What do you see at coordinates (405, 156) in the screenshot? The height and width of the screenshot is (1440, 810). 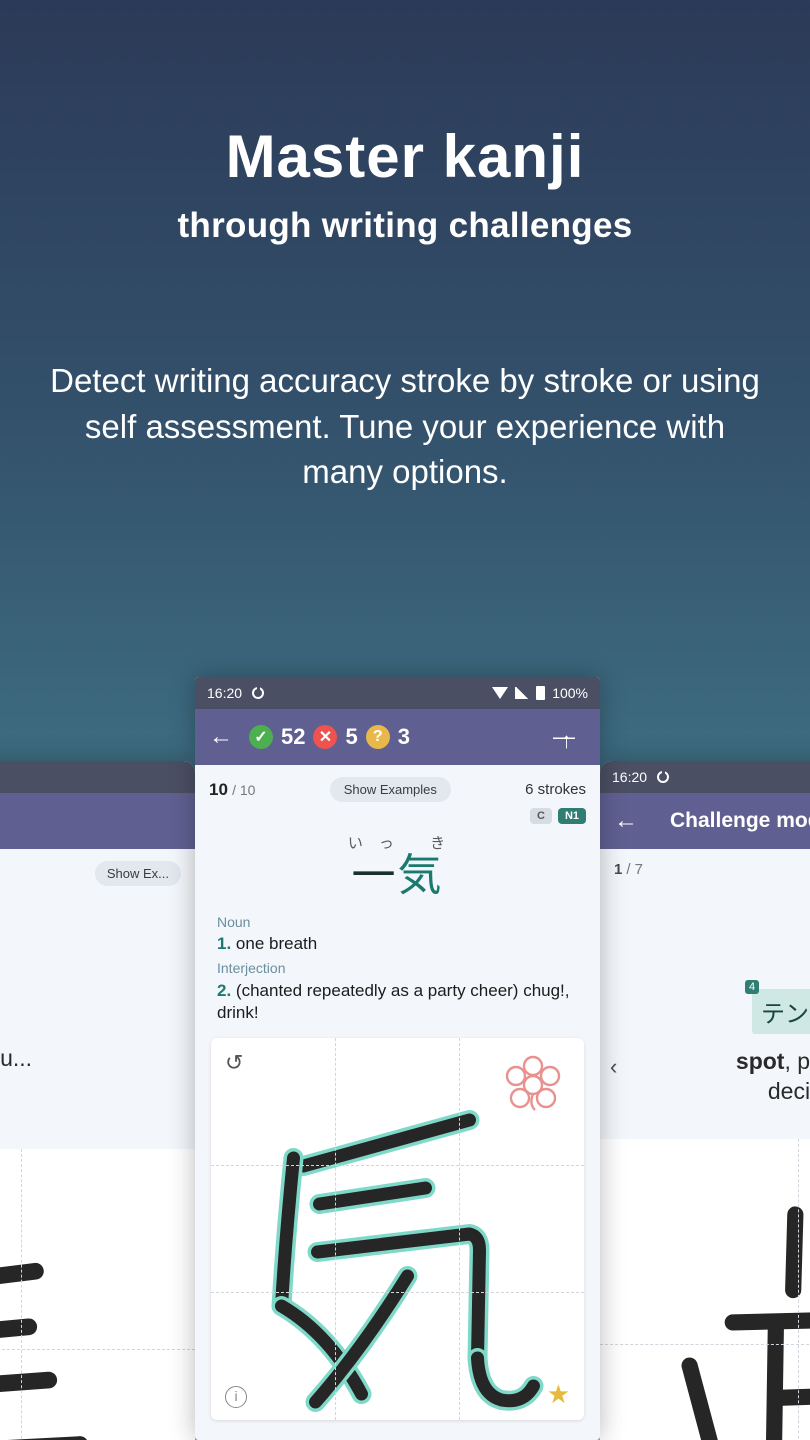 I see `page-title: Master kanji` at bounding box center [405, 156].